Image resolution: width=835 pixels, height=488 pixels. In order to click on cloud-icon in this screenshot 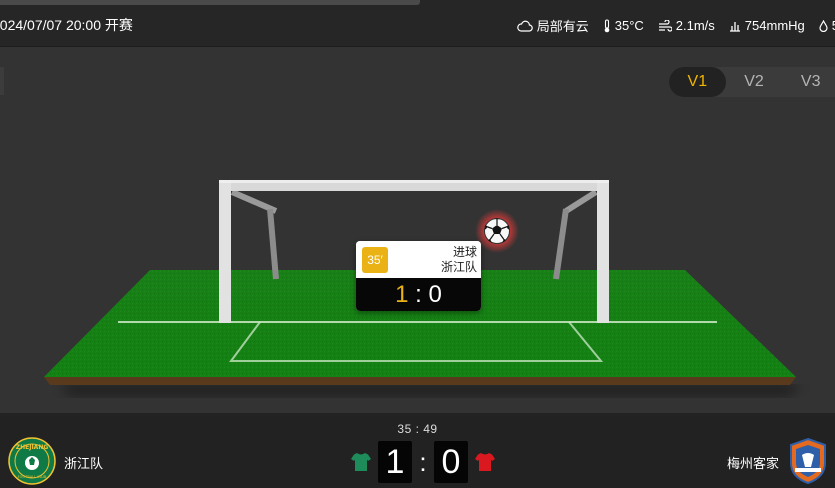, I will do `click(524, 26)`.